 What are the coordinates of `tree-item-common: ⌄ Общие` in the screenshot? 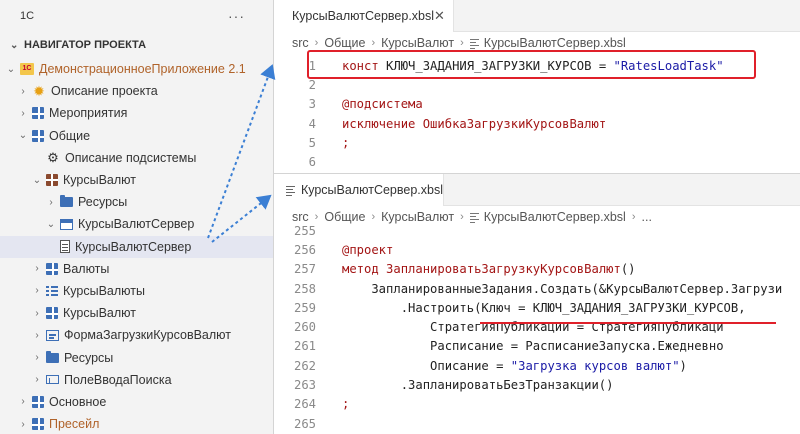 It's located at (136, 136).